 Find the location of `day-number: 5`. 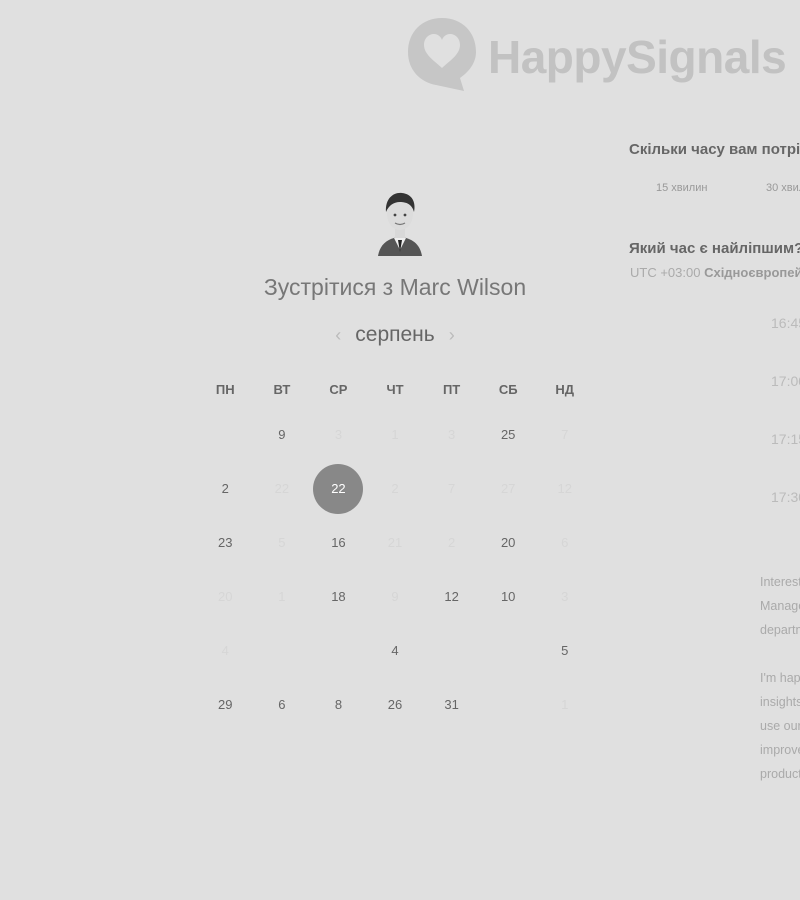

day-number: 5 is located at coordinates (565, 650).